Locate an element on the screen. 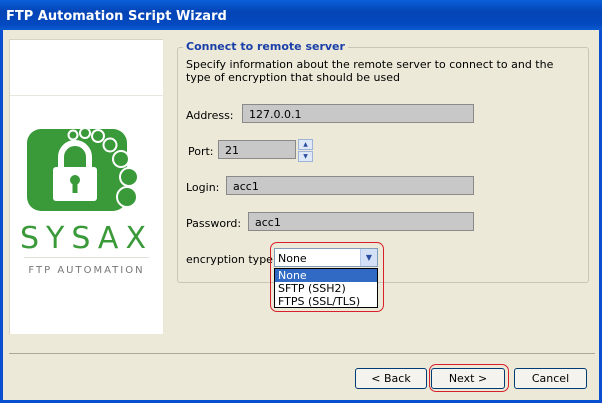  login-label: Login: is located at coordinates (203, 187).